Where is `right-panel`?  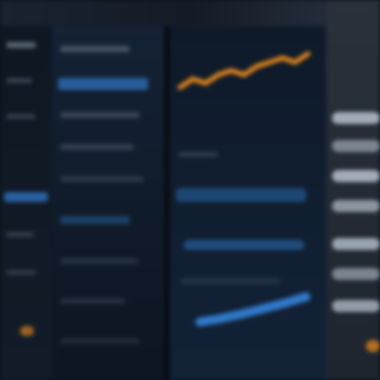
right-panel is located at coordinates (353, 190).